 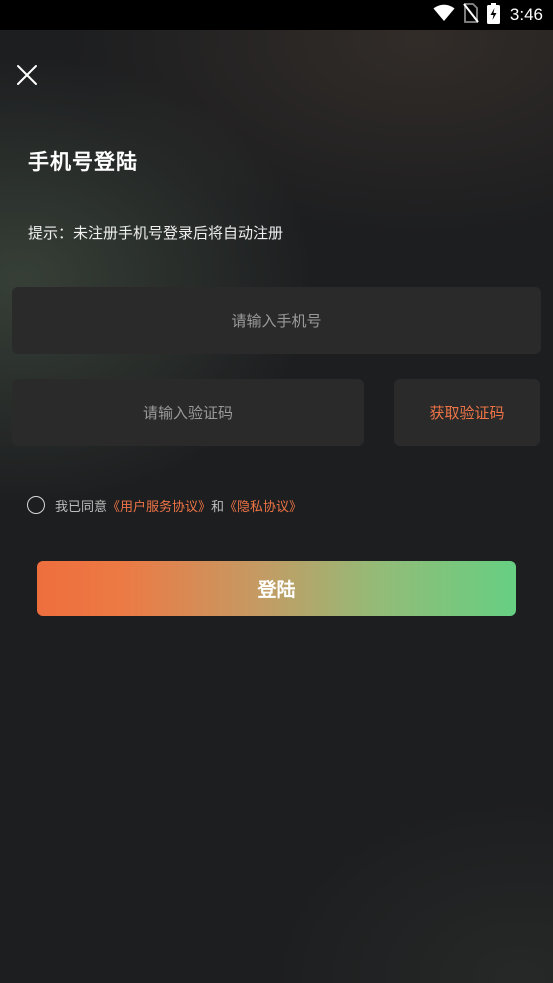 What do you see at coordinates (526, 14) in the screenshot?
I see `status-time: 3:46` at bounding box center [526, 14].